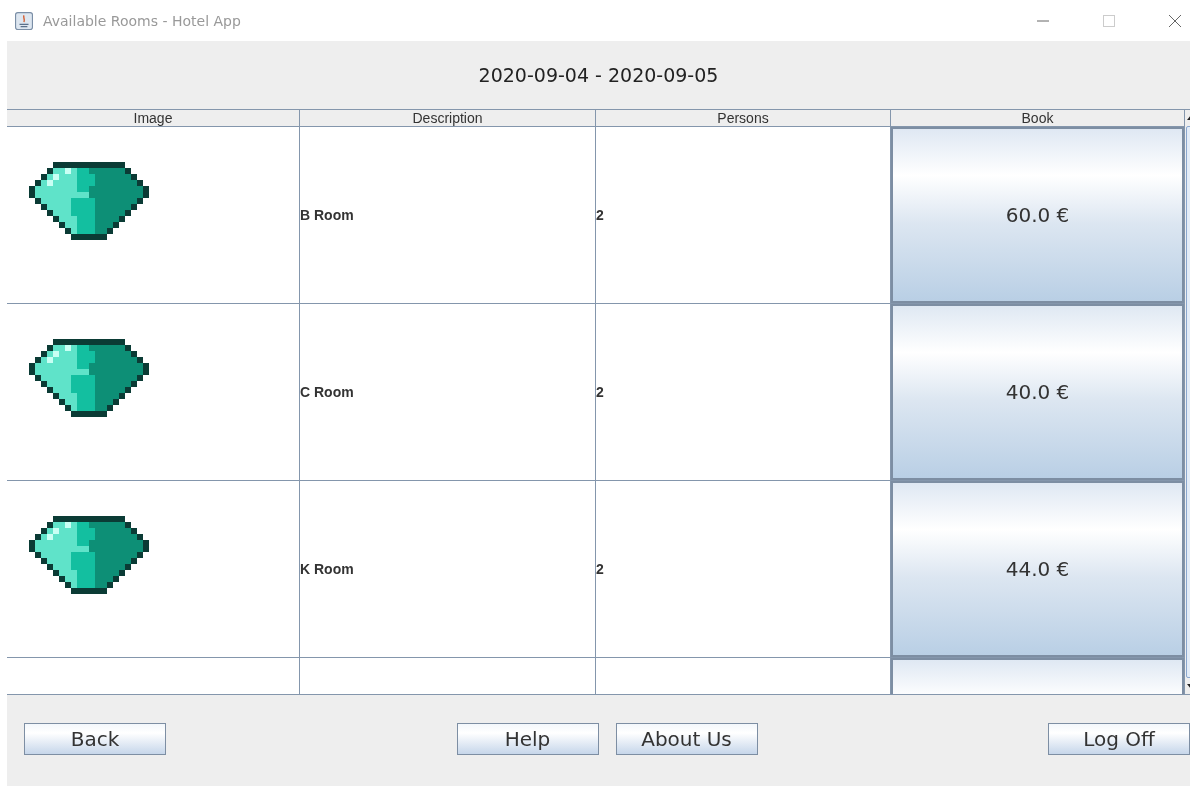 Image resolution: width=1196 pixels, height=787 pixels. Describe the element at coordinates (1175, 20) in the screenshot. I see `close-icon` at that location.